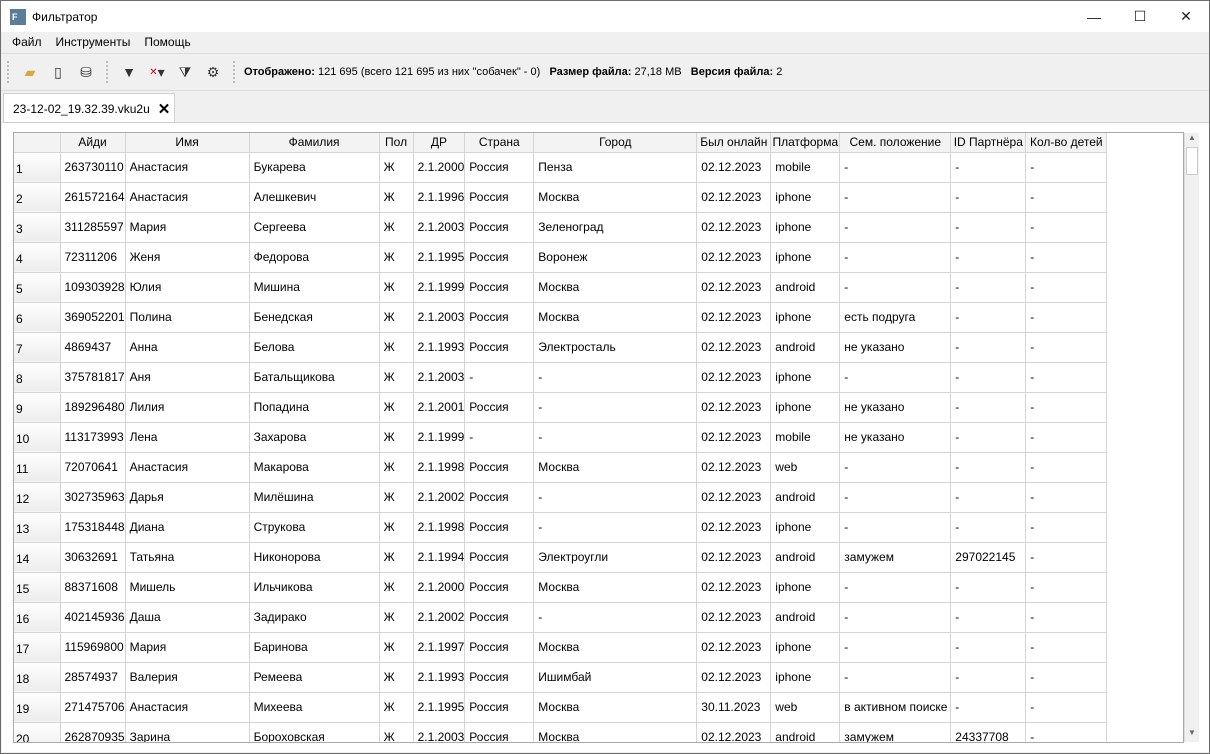 This screenshot has height=754, width=1210. Describe the element at coordinates (37, 257) in the screenshot. I see `cell-row-number: 4` at that location.